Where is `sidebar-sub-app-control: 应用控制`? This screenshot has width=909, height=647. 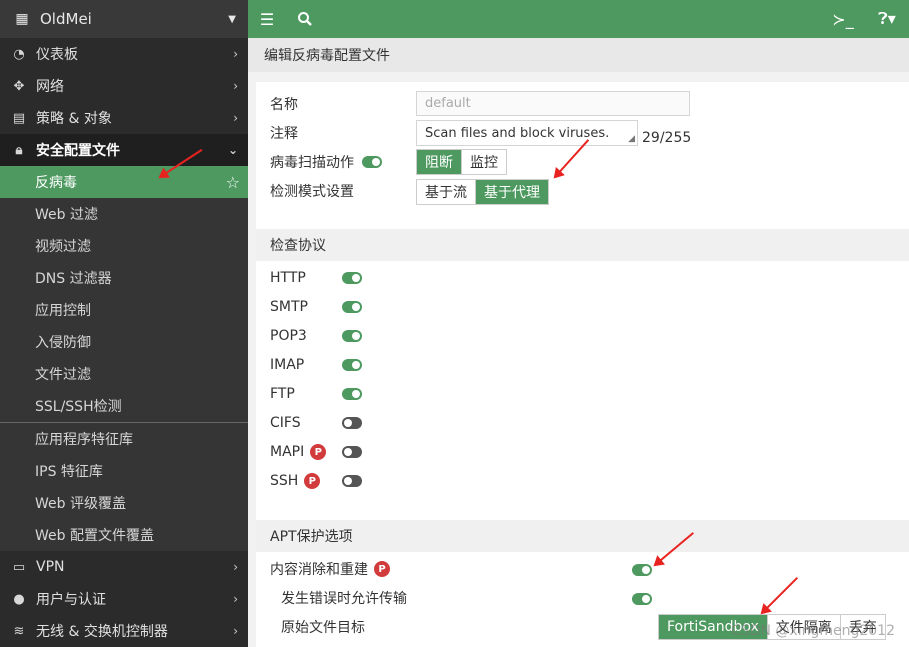
sidebar-sub-app-control: 应用控制 is located at coordinates (124, 310).